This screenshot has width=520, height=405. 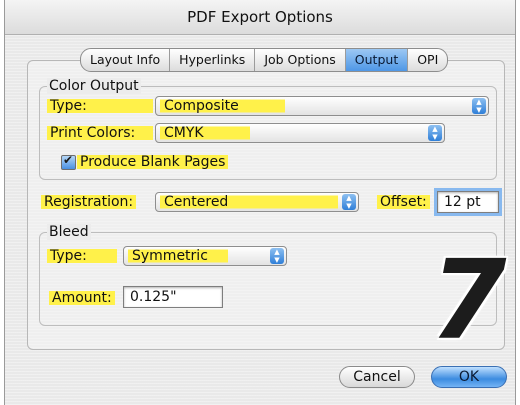 What do you see at coordinates (249, 202) in the screenshot?
I see `registration-value: Centered` at bounding box center [249, 202].